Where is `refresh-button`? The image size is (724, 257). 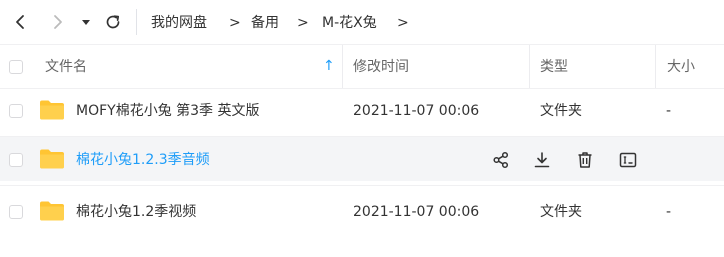
refresh-button is located at coordinates (113, 22).